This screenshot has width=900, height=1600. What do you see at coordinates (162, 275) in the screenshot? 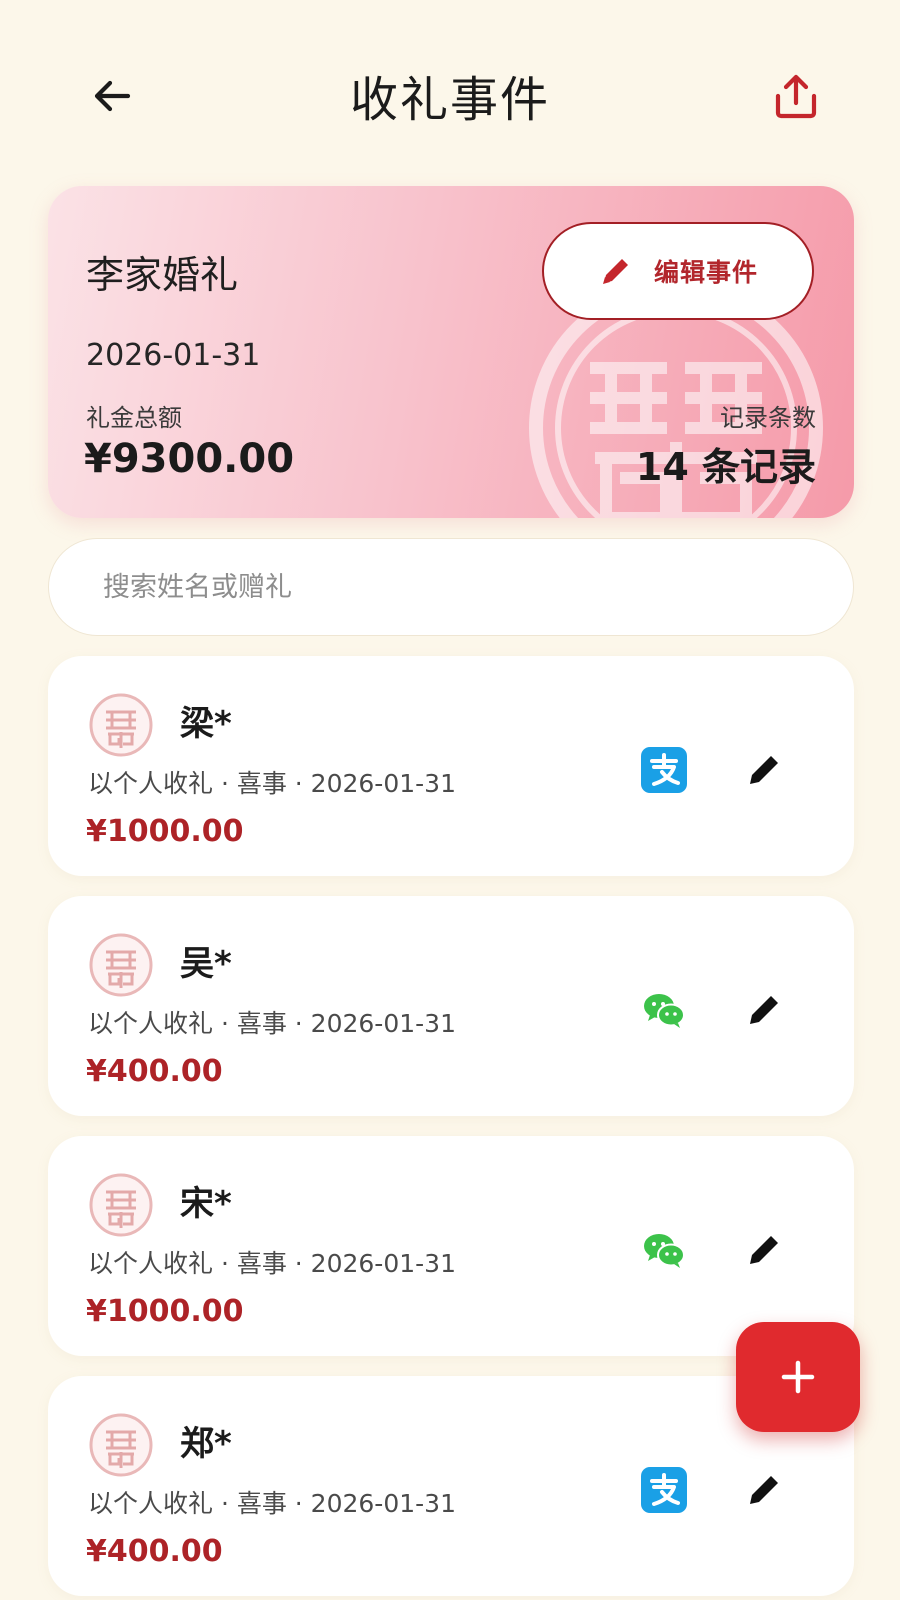
I see `event-name: 李家婚礼` at bounding box center [162, 275].